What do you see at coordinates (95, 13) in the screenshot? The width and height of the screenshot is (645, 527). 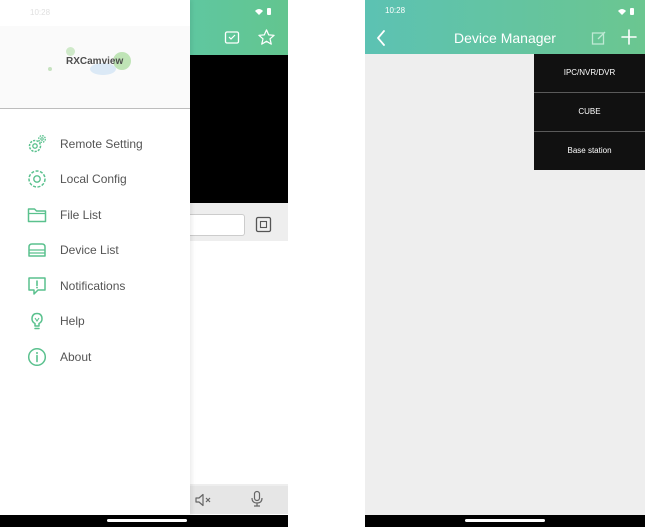 I see `status-bar: 10:28` at bounding box center [95, 13].